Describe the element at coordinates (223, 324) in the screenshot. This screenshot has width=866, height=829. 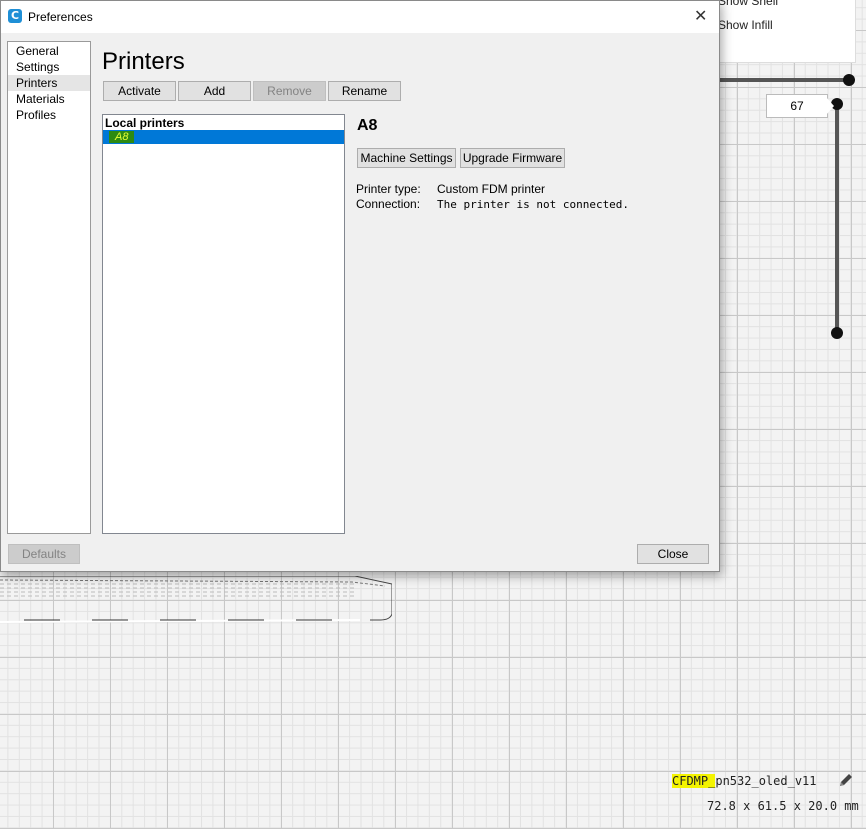
I see `printer-list: Local printers A8` at that location.